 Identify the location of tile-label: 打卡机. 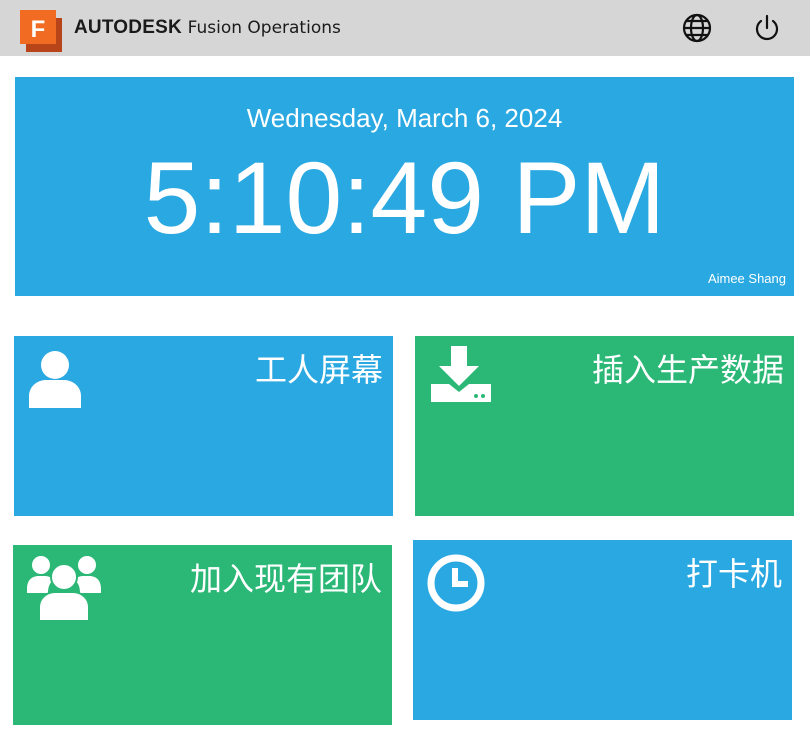
(733, 574).